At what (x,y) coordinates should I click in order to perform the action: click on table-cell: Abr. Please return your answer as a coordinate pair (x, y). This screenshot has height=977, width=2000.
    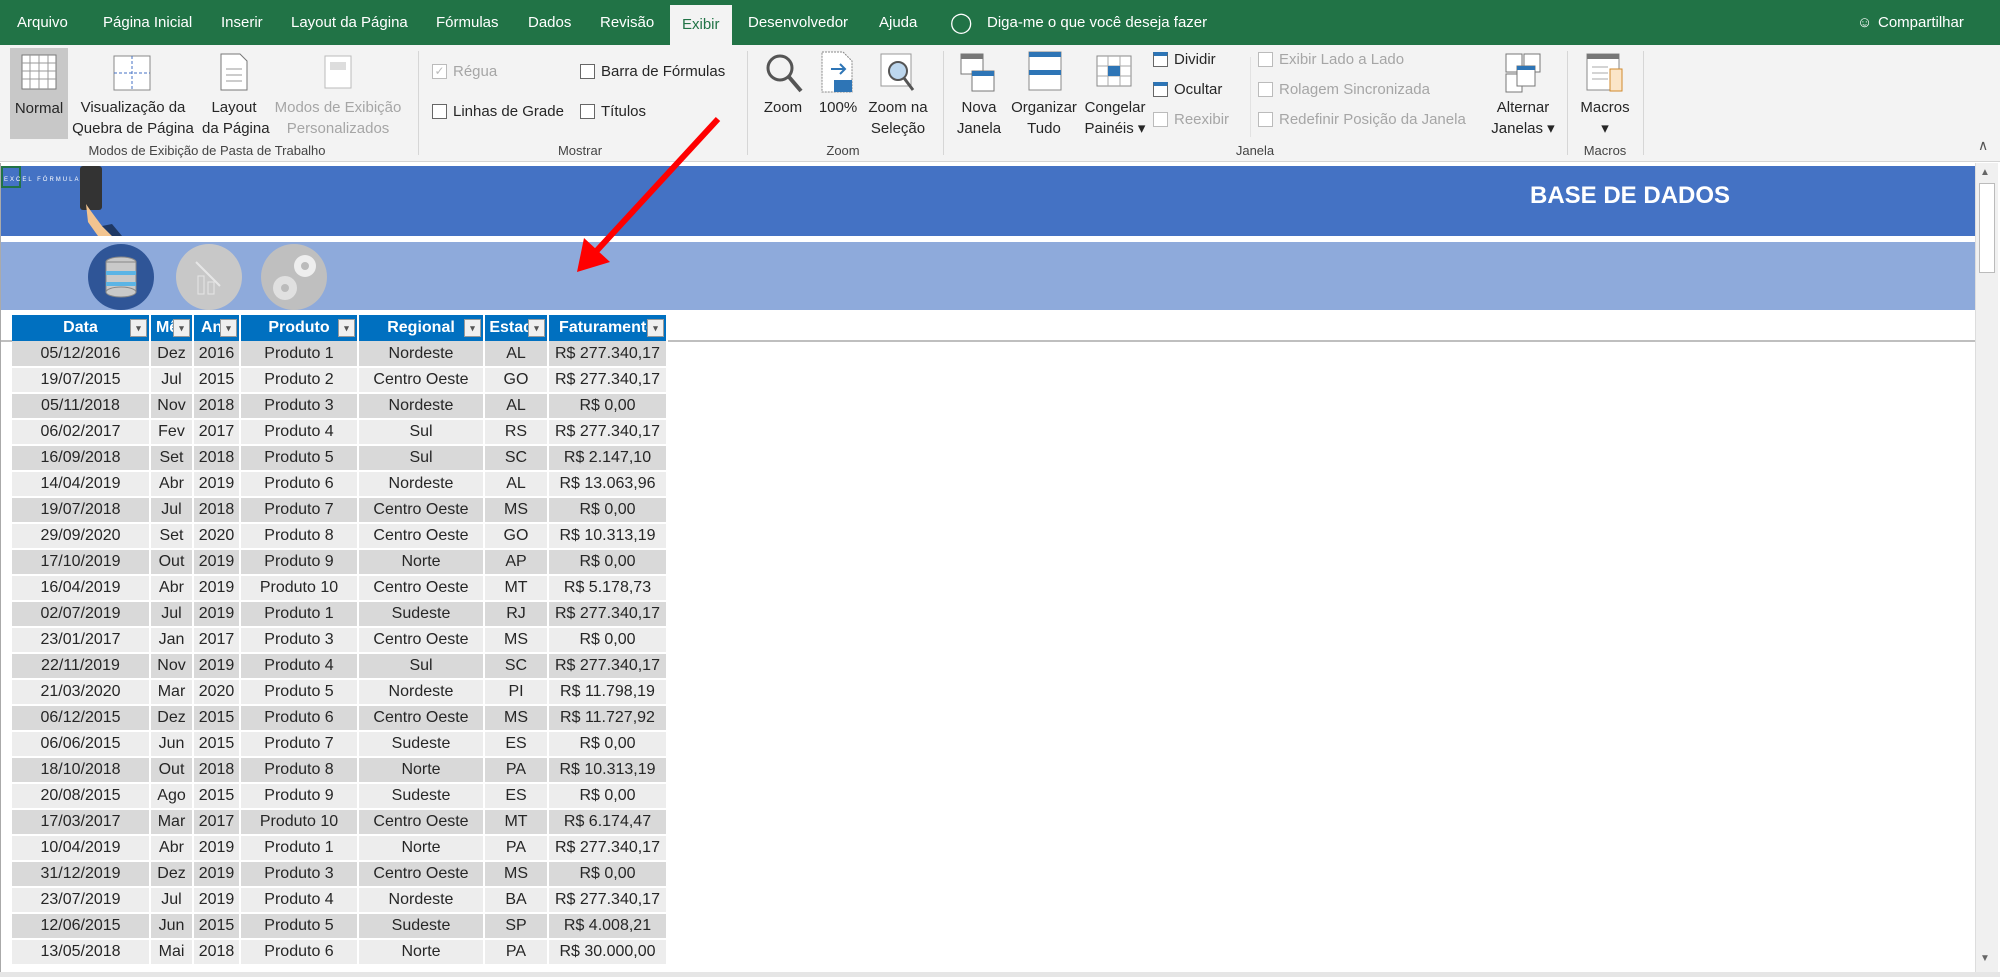
    Looking at the image, I should click on (172, 588).